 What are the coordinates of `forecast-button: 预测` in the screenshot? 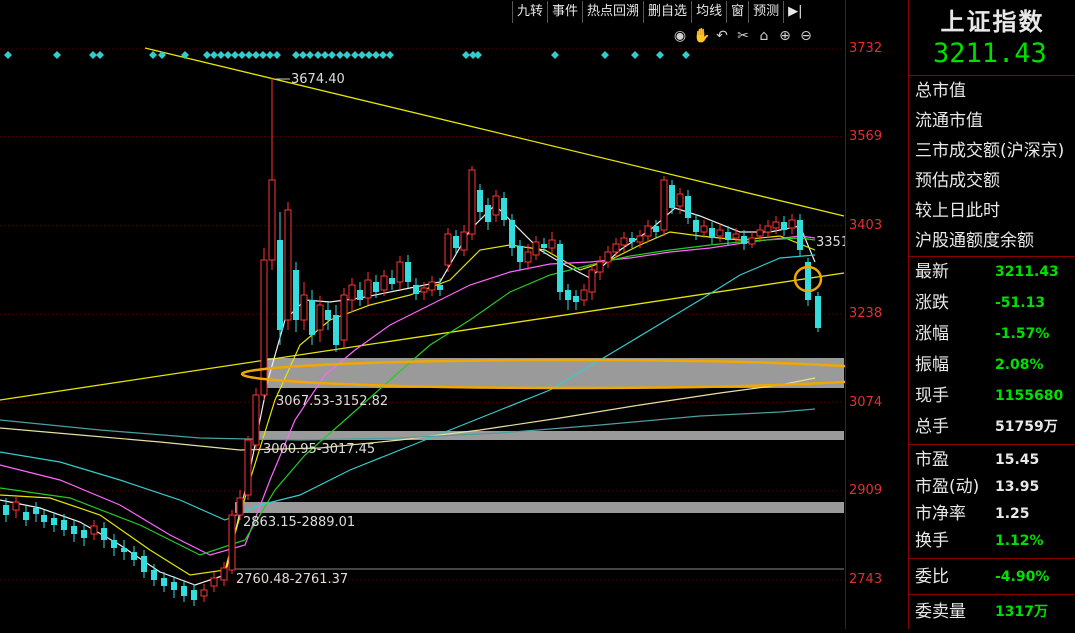 It's located at (765, 12).